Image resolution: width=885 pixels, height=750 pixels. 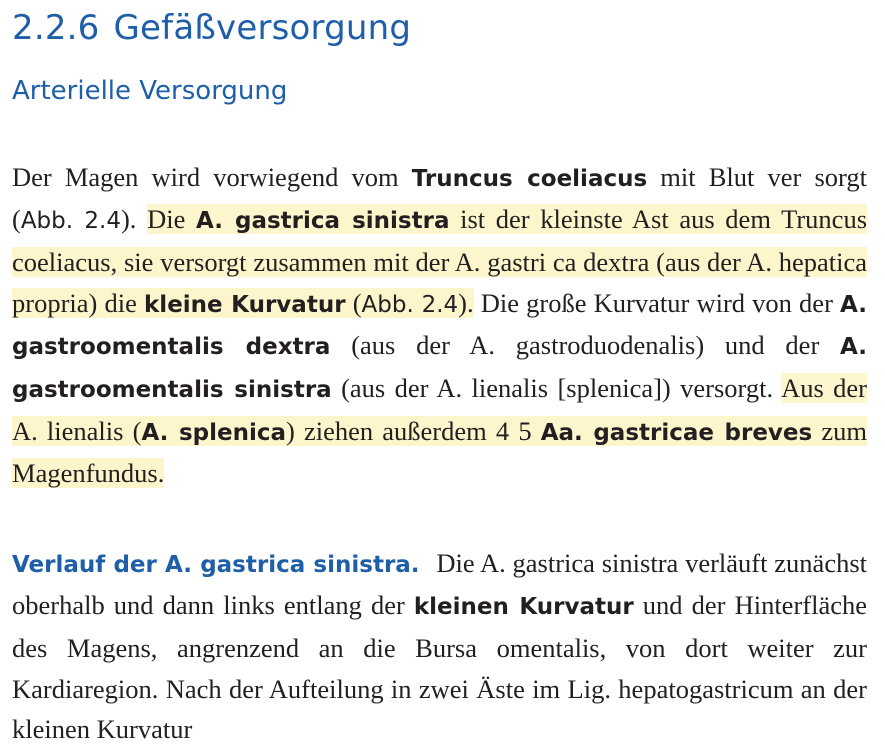 What do you see at coordinates (171, 219) in the screenshot?
I see `text-run: Die` at bounding box center [171, 219].